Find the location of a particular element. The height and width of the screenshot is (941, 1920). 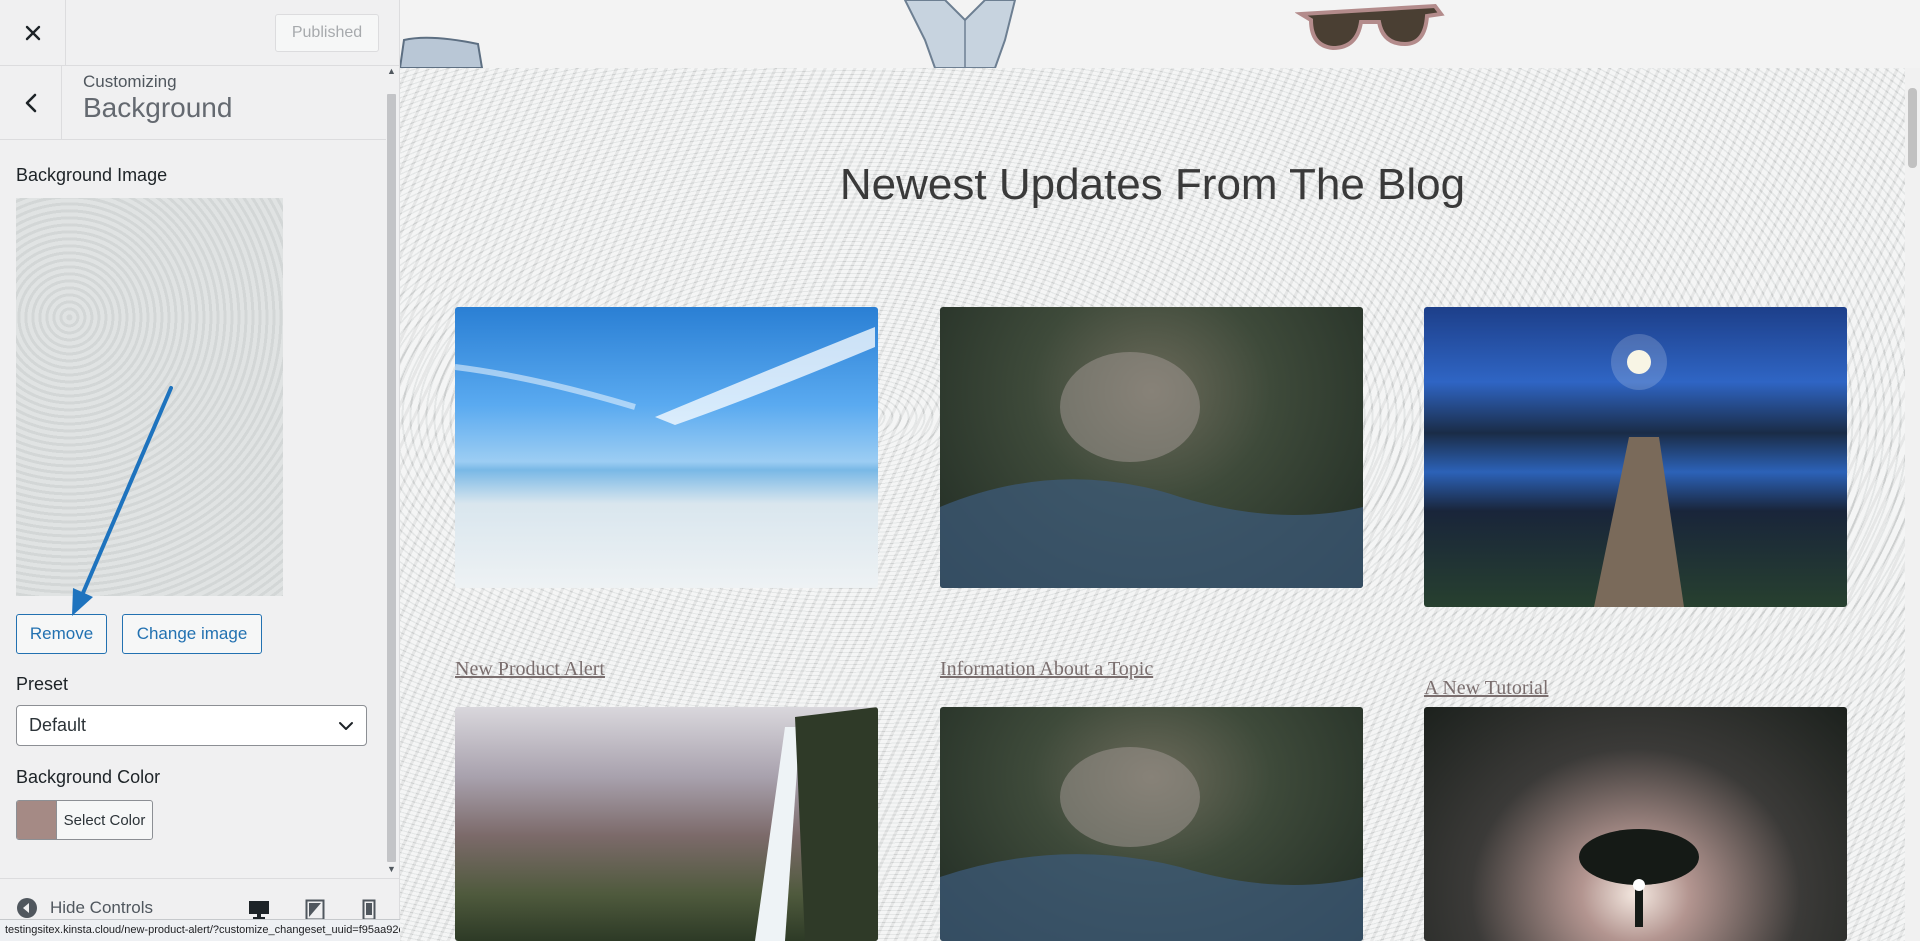

post-link-new-product-alert: New Product Alert is located at coordinates (530, 669).